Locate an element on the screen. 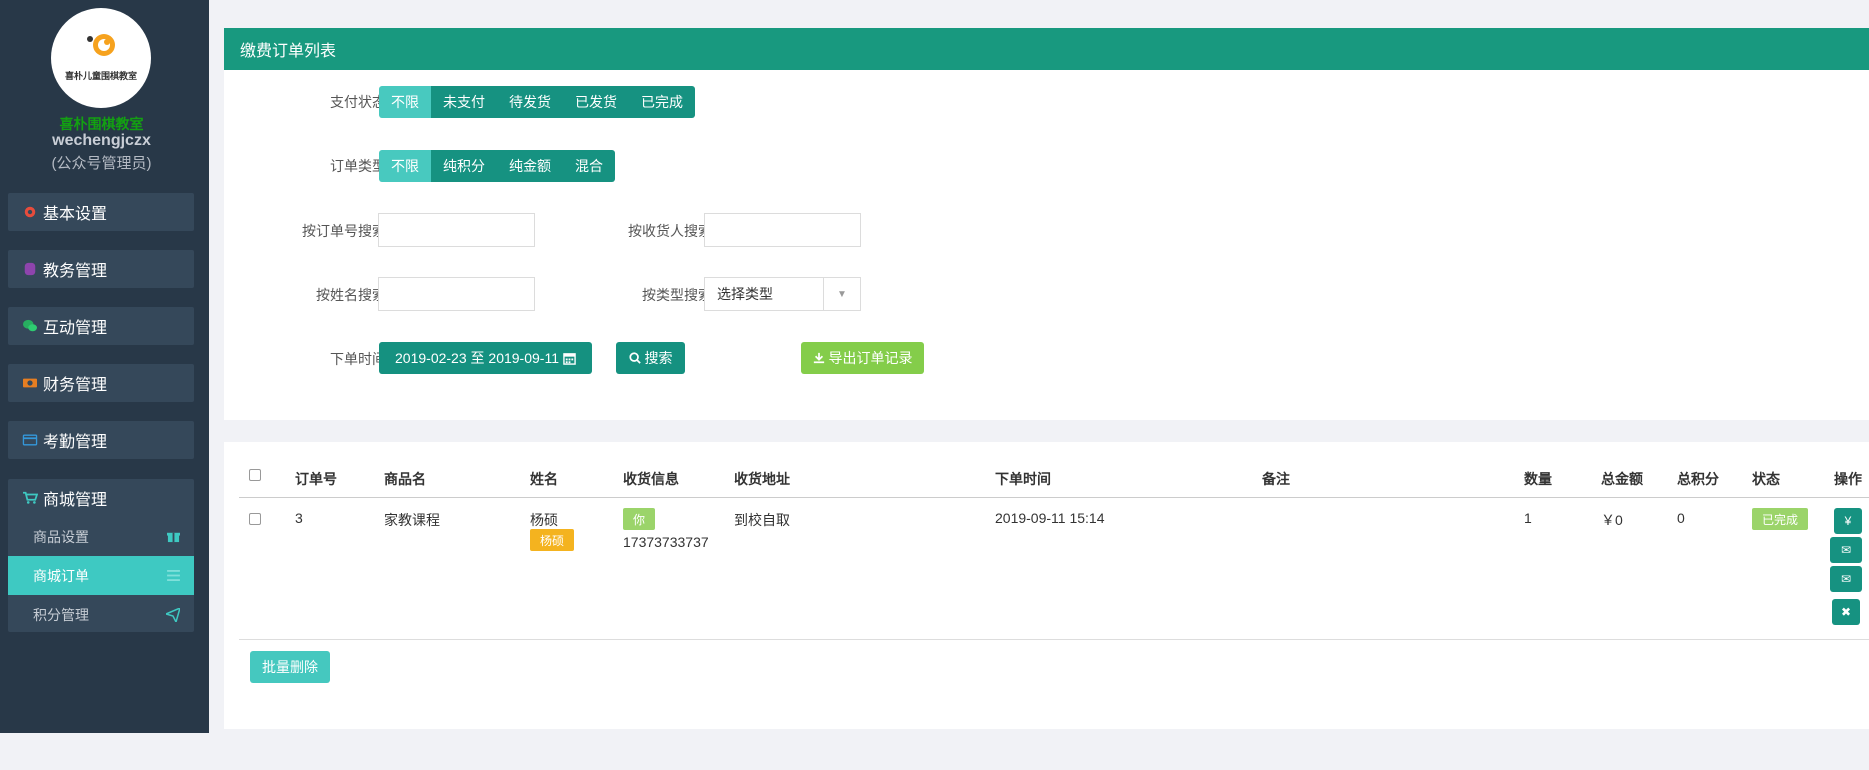 The image size is (1869, 770). cell-name: 杨硕 is located at coordinates (544, 520).